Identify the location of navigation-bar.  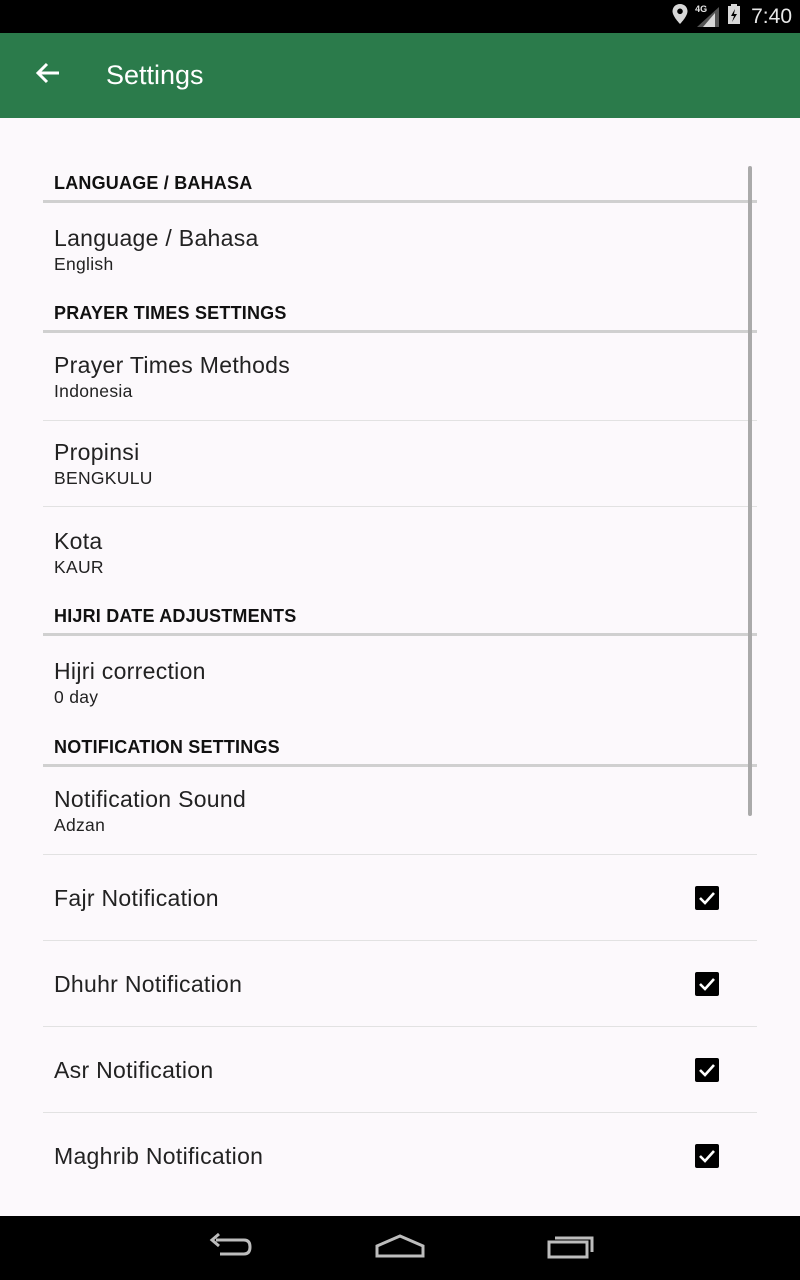
(400, 1248).